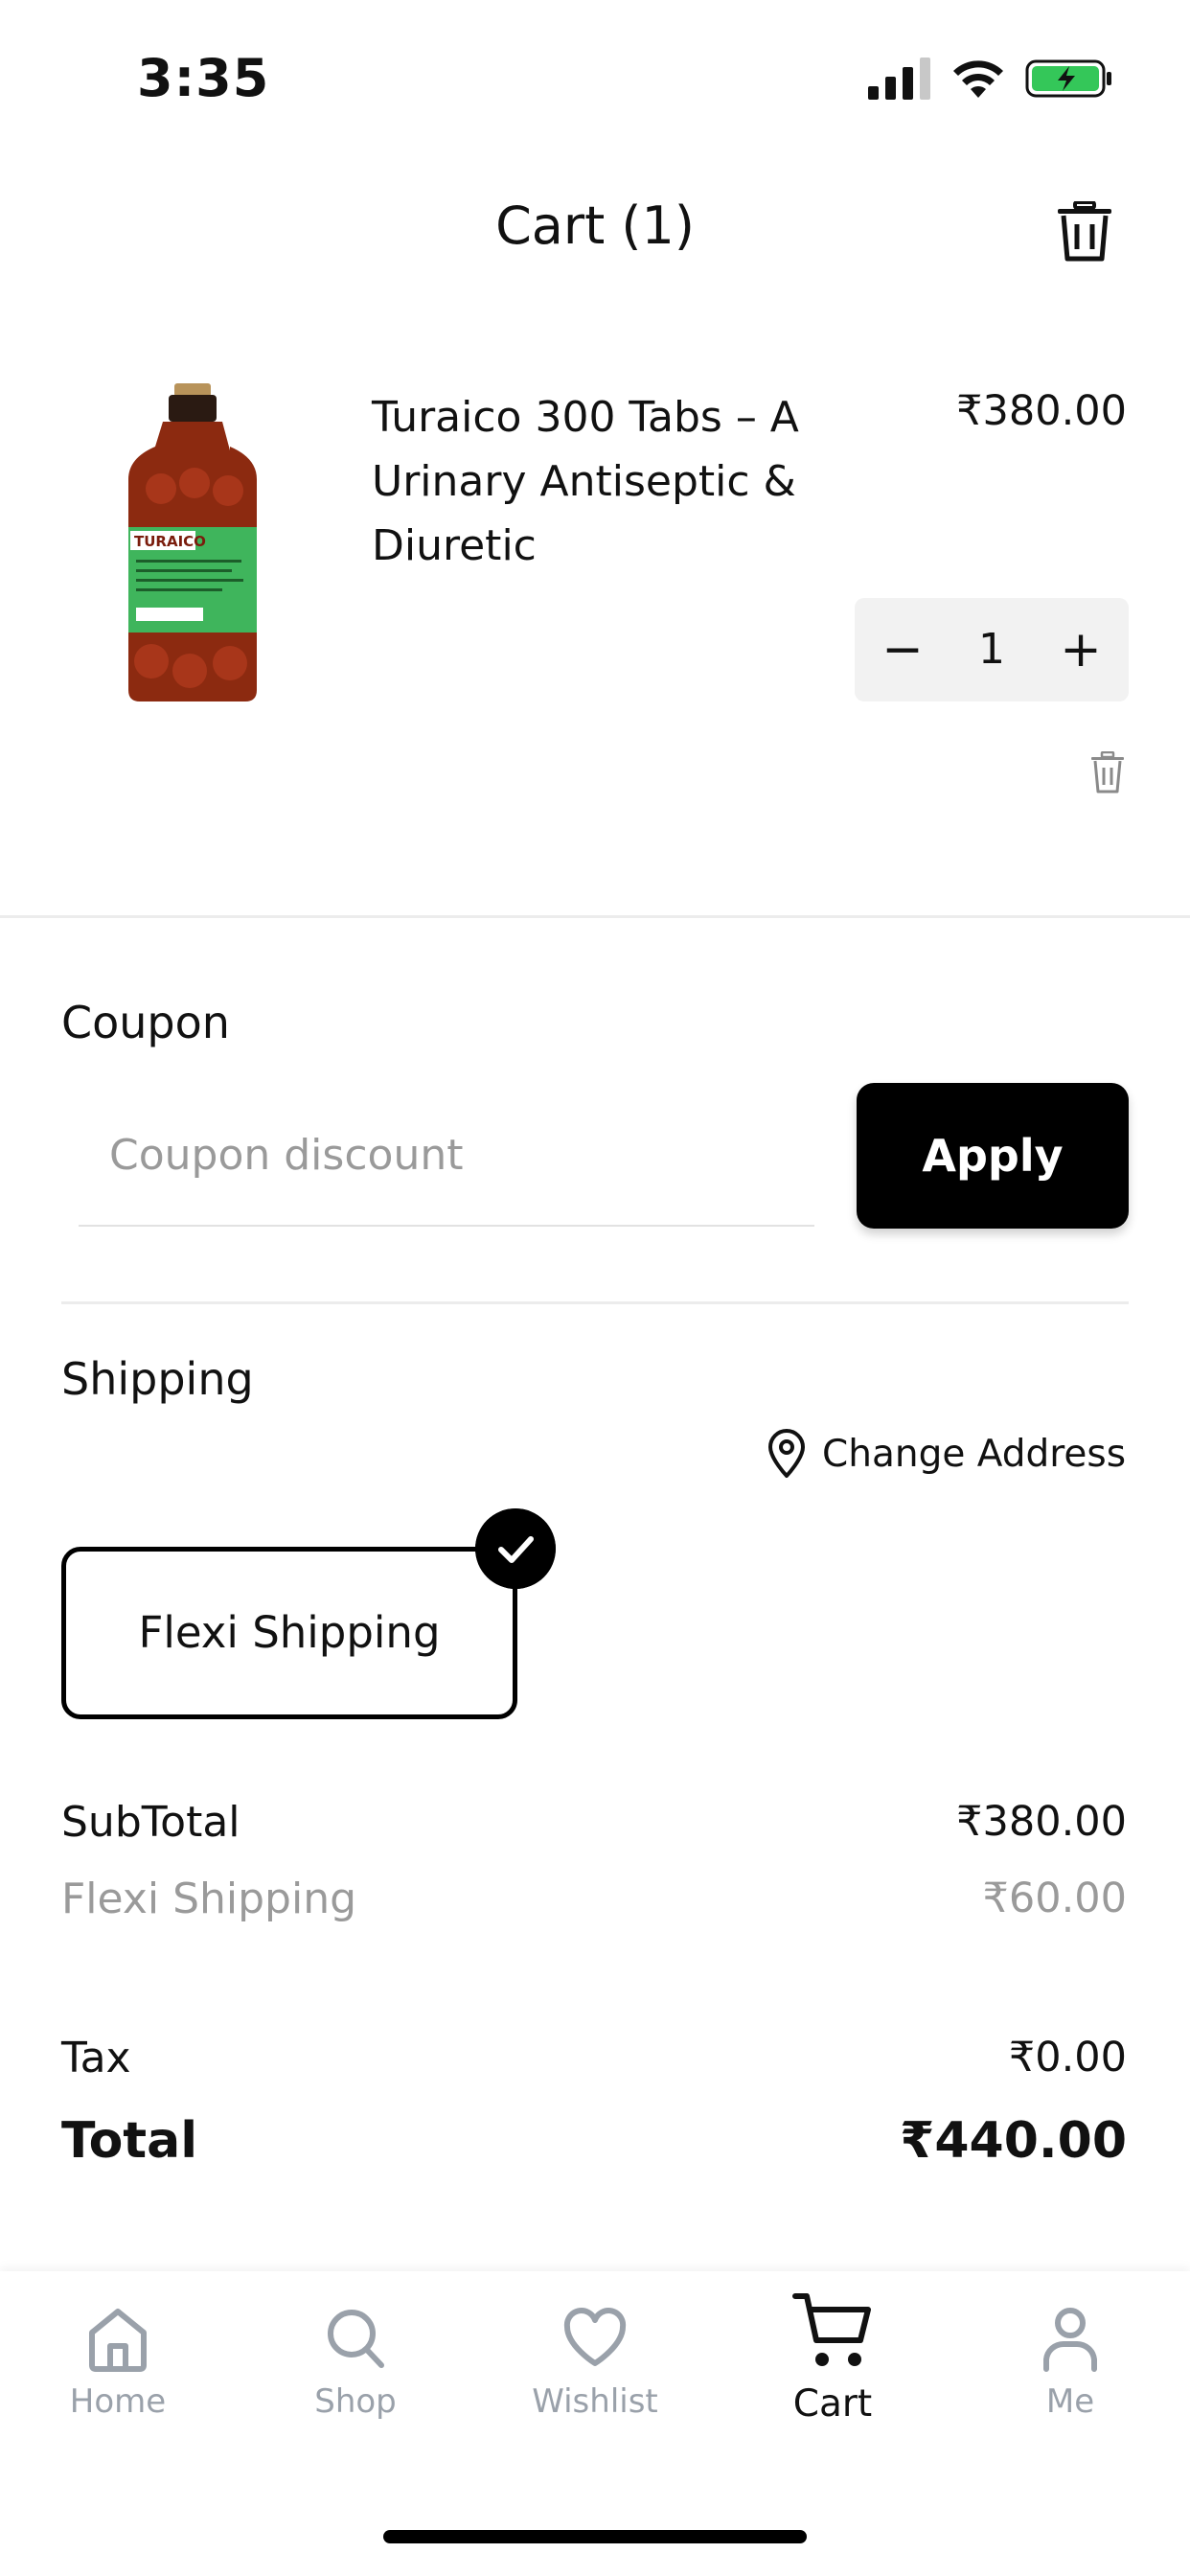 The image size is (1190, 2576). I want to click on heart-icon, so click(595, 2337).